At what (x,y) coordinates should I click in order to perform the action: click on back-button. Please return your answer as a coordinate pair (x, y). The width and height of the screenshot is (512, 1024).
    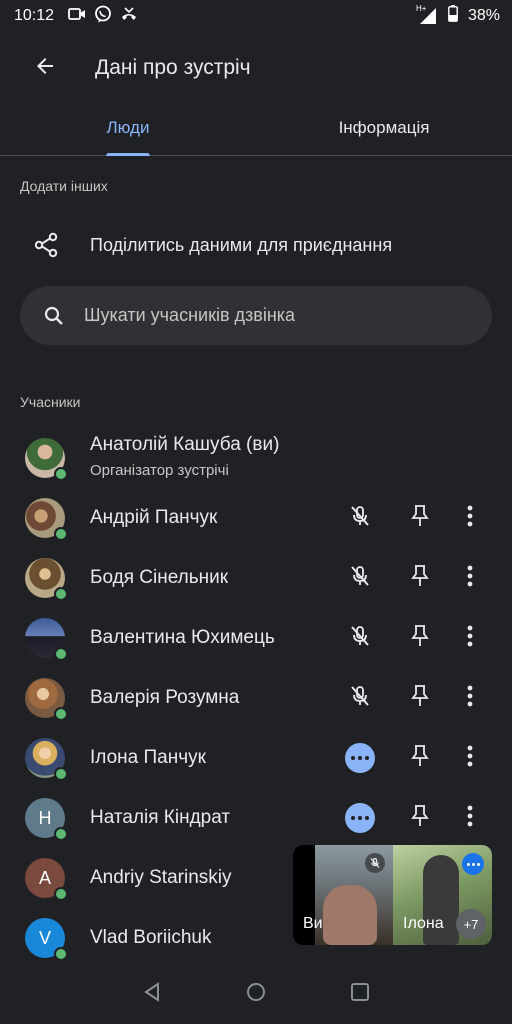
    Looking at the image, I should click on (45, 68).